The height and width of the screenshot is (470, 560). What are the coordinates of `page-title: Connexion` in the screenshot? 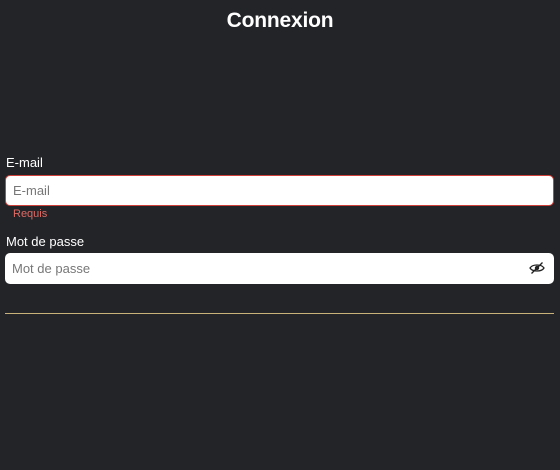 It's located at (280, 20).